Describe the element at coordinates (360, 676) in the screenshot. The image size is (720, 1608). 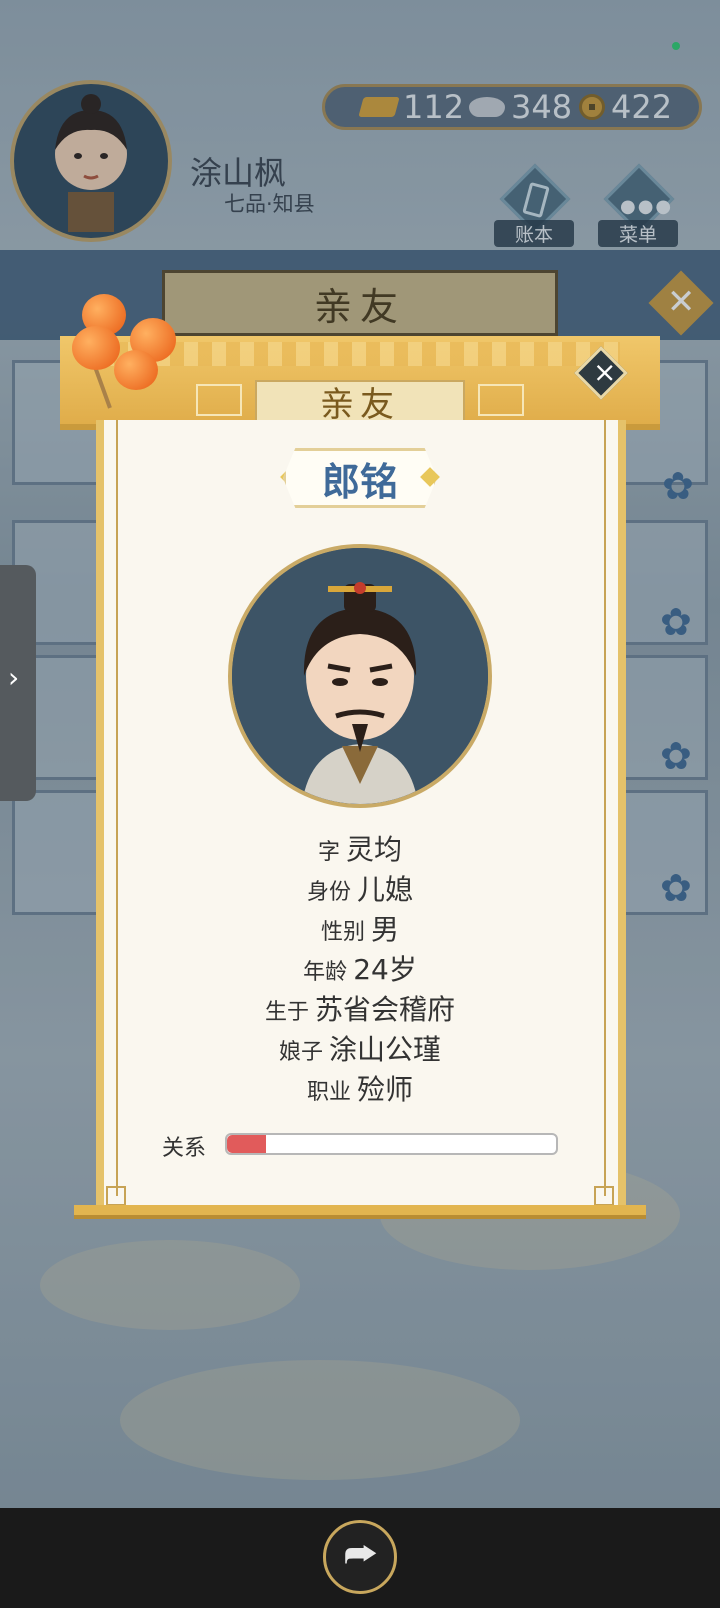
I see `character-portrait` at that location.